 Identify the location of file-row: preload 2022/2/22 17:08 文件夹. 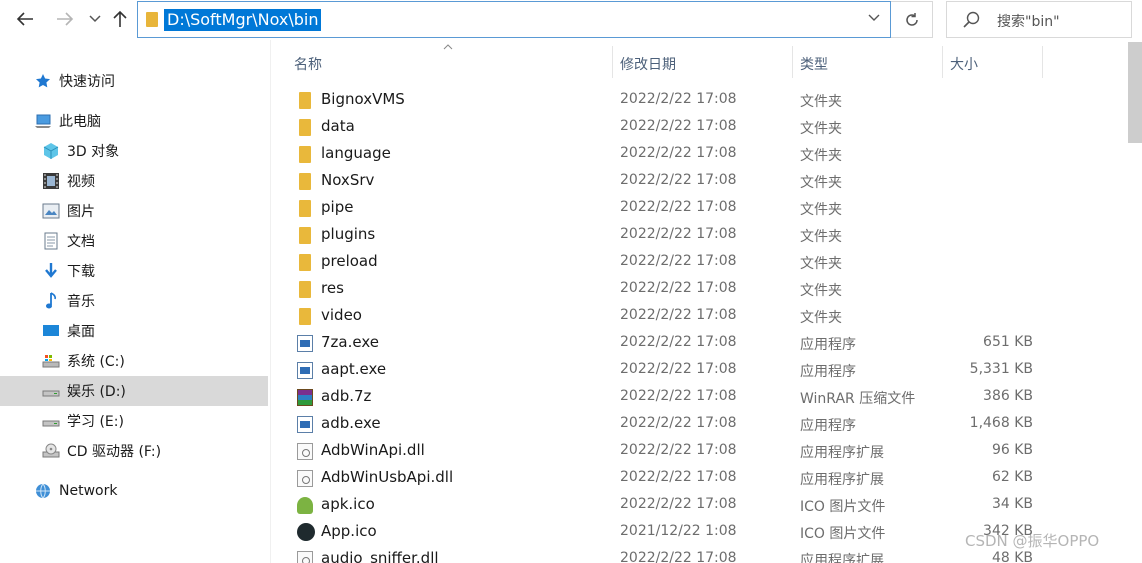
(701, 262).